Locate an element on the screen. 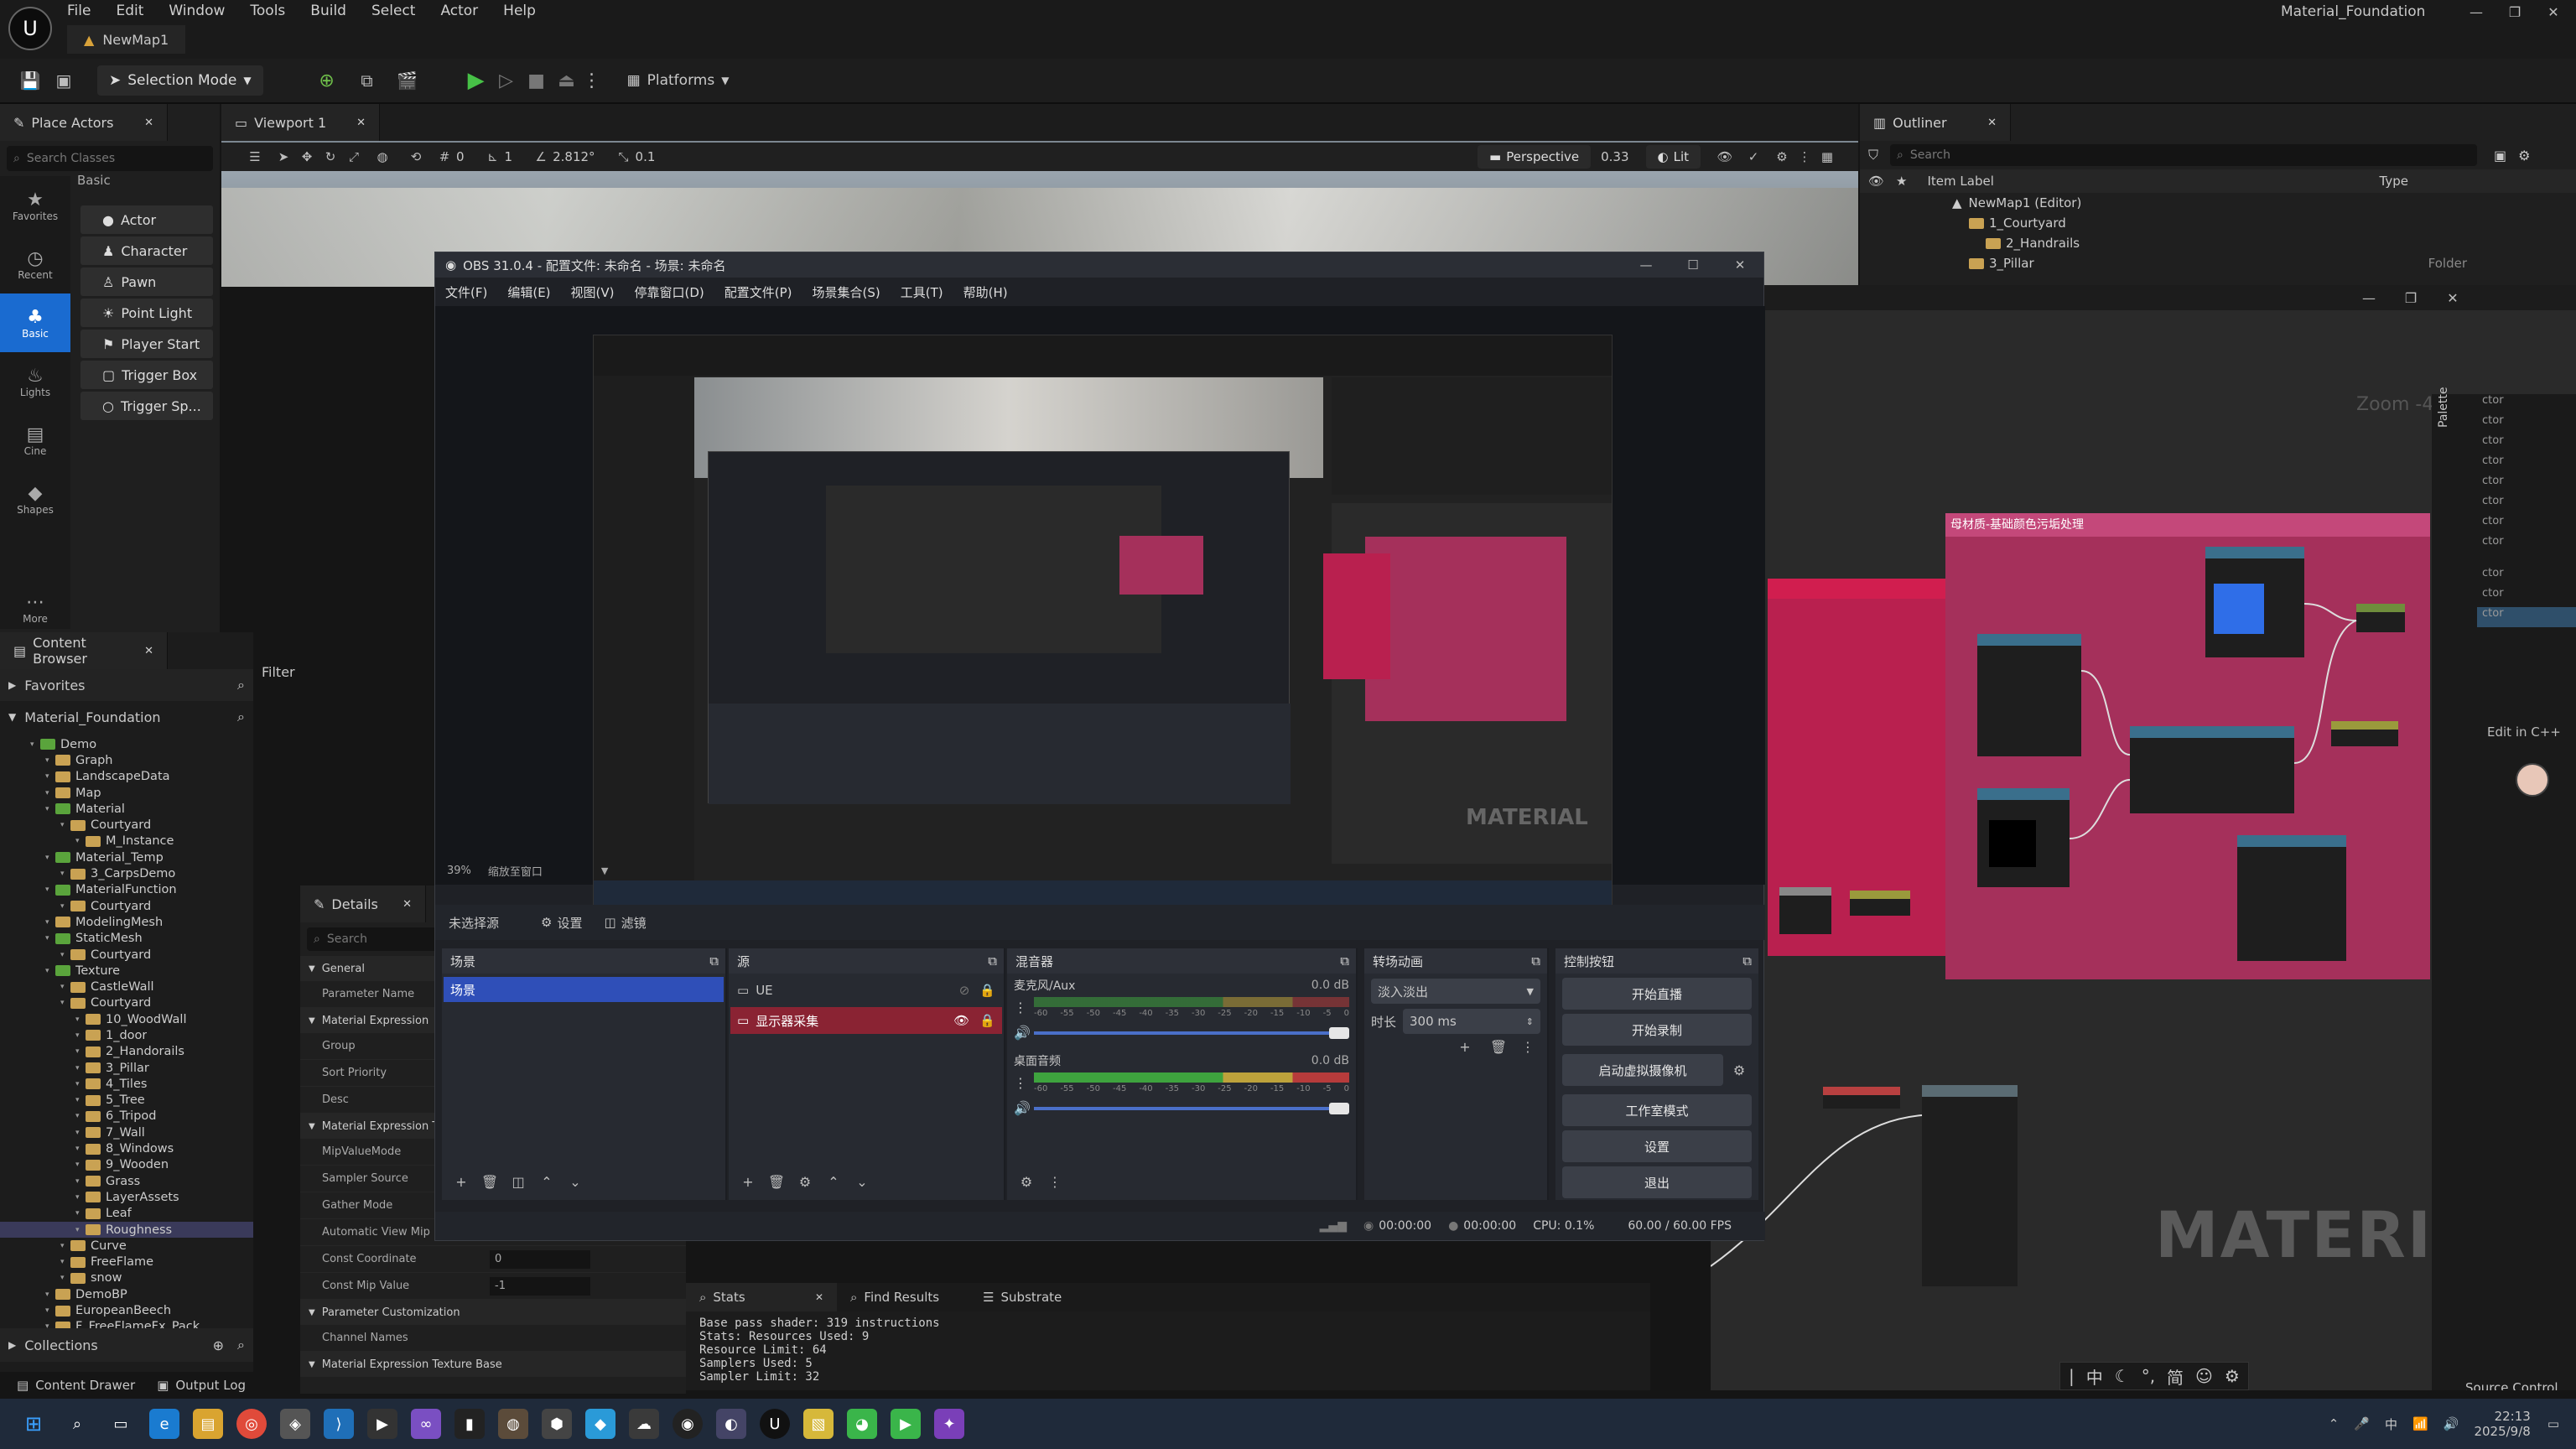 The height and width of the screenshot is (1449, 2576). obs-menu-help: 帮助(H) is located at coordinates (986, 292).